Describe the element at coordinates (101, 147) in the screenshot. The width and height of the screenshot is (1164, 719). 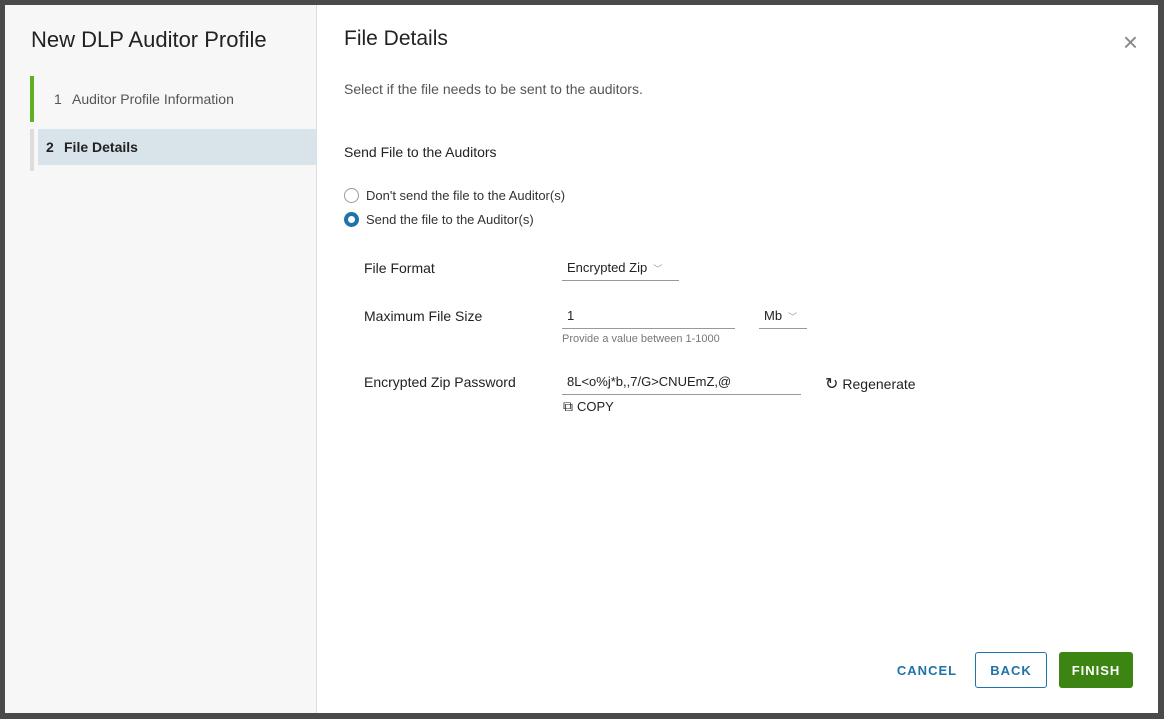
I see `step-label: File Details` at that location.